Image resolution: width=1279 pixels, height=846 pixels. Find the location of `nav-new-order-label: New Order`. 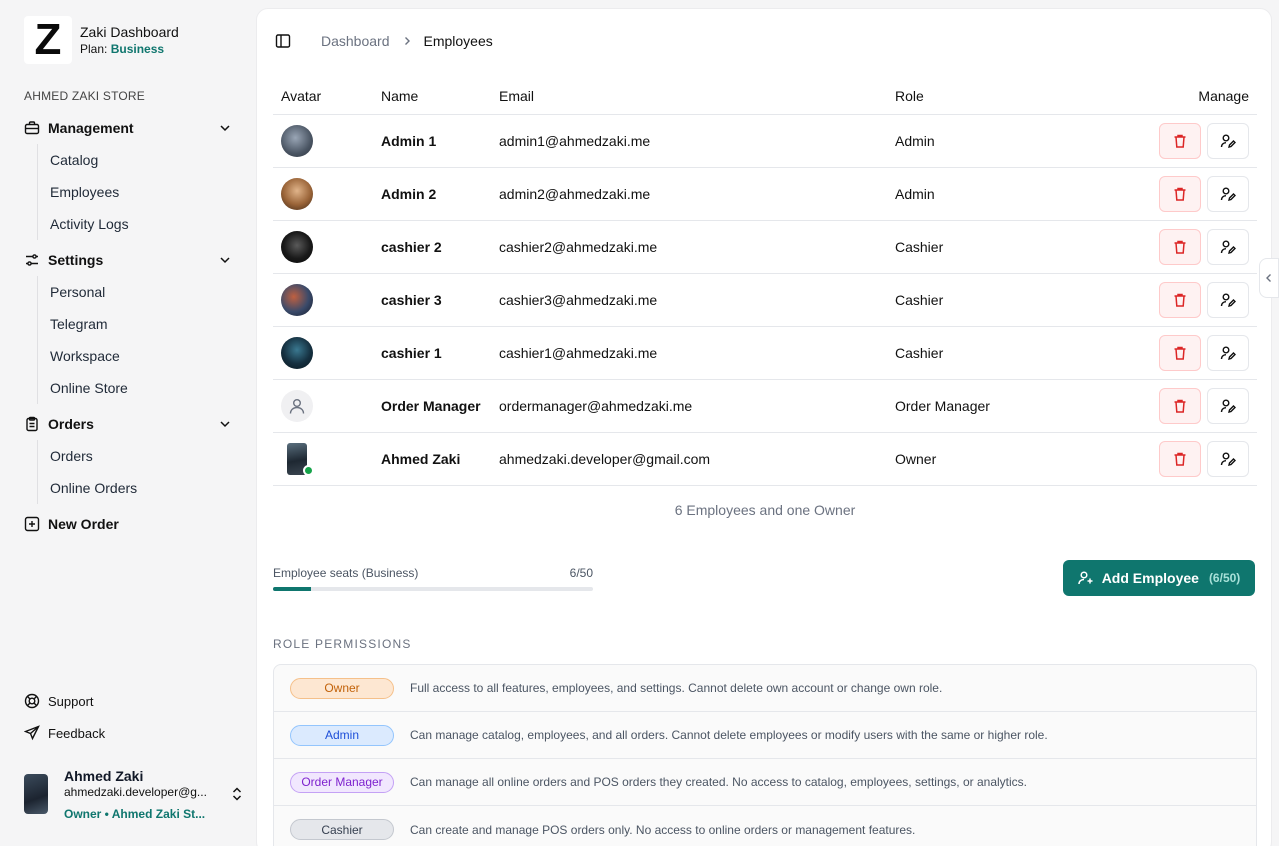

nav-new-order-label: New Order is located at coordinates (83, 524).